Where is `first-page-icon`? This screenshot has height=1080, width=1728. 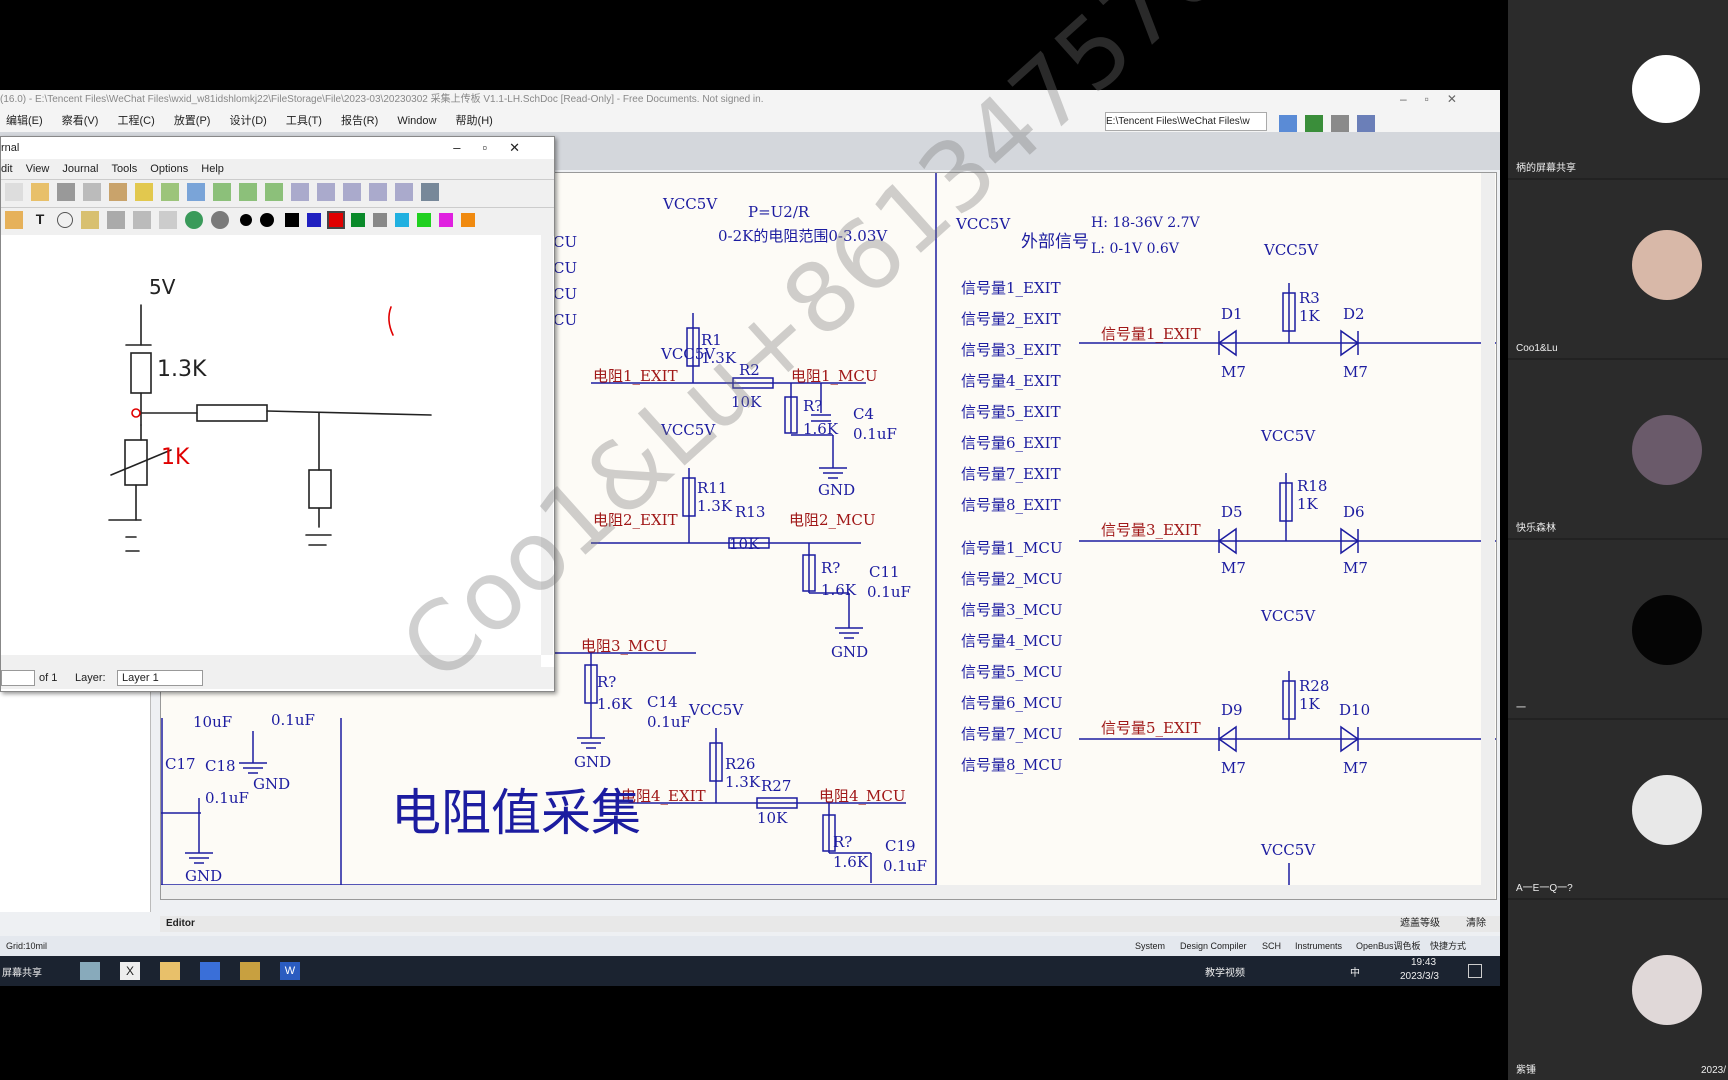 first-page-icon is located at coordinates (196, 192).